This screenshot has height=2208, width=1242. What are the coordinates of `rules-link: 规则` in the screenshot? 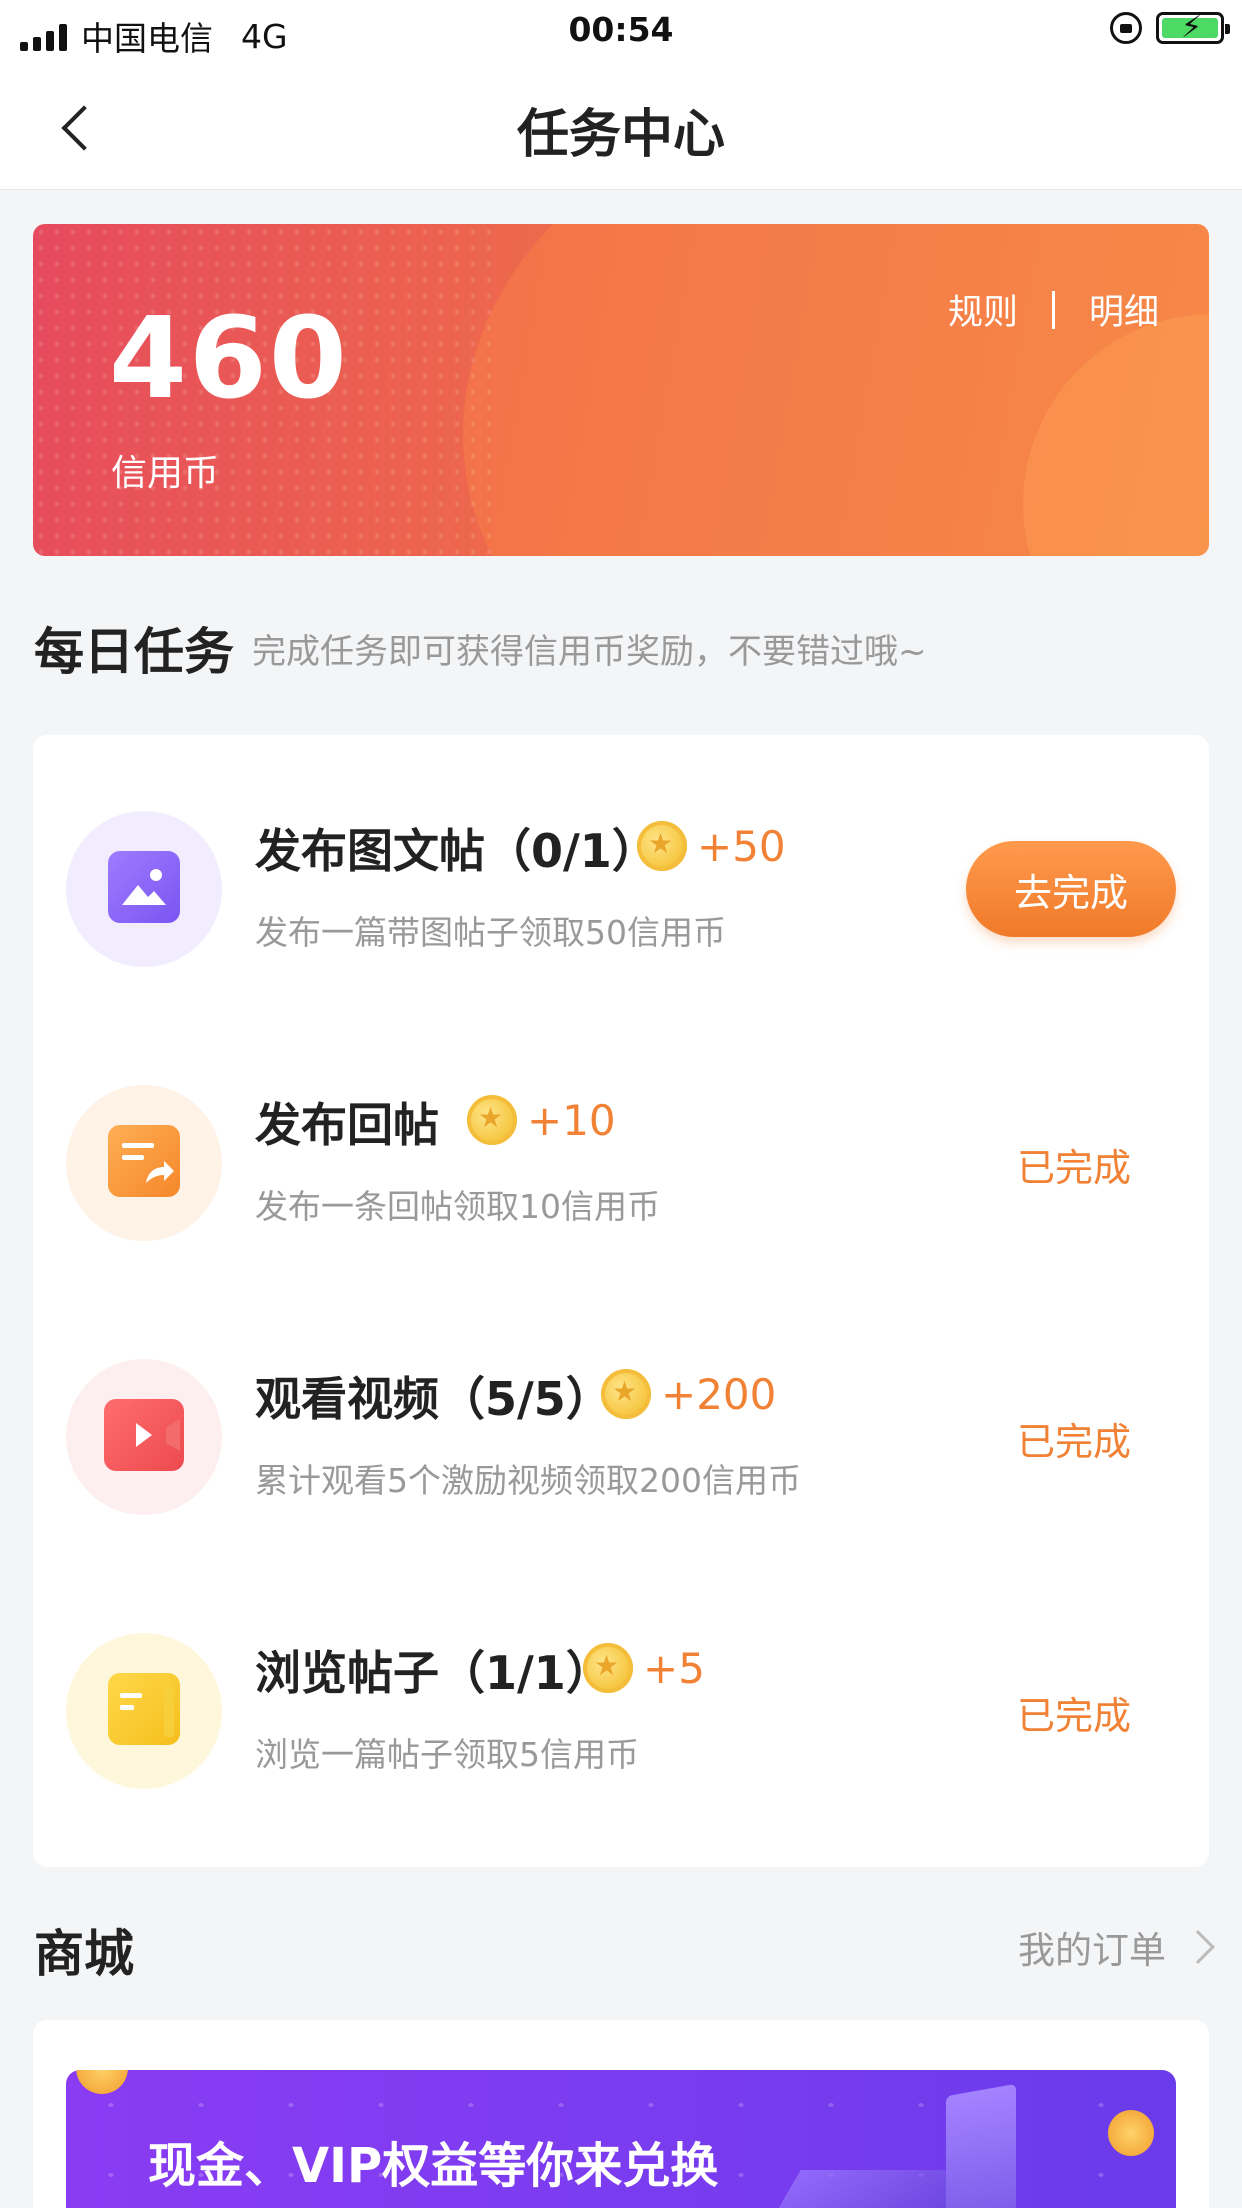 It's located at (983, 309).